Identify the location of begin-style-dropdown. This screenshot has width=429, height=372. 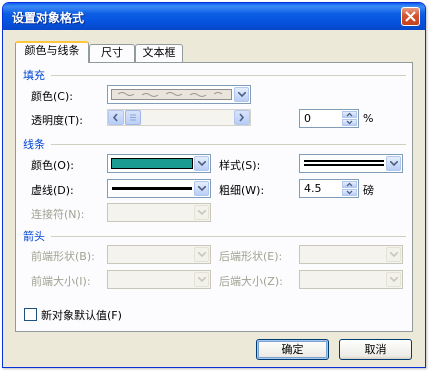
(159, 254).